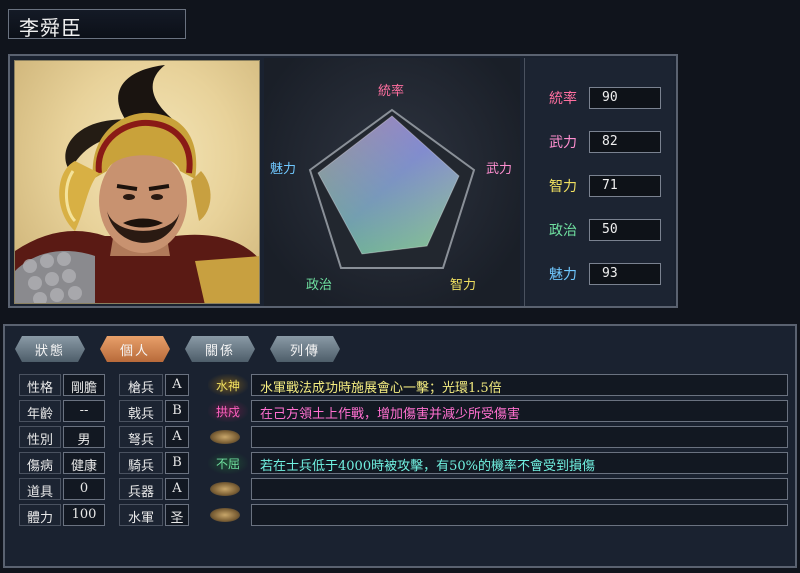  I want to click on stat-value: 50, so click(625, 230).